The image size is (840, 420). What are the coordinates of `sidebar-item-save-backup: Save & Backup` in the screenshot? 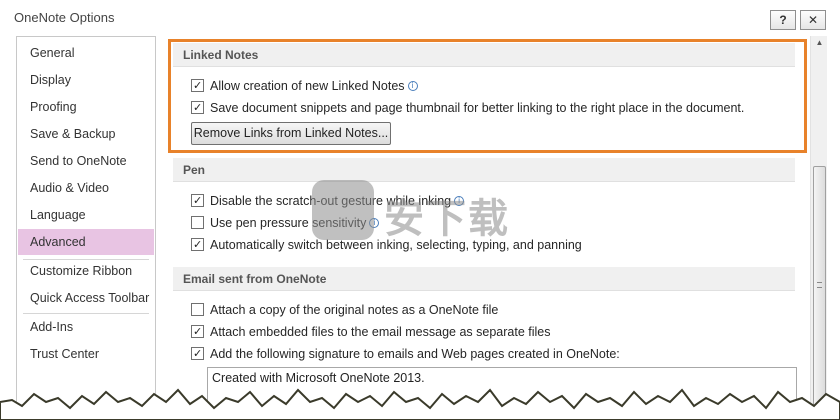 It's located at (86, 134).